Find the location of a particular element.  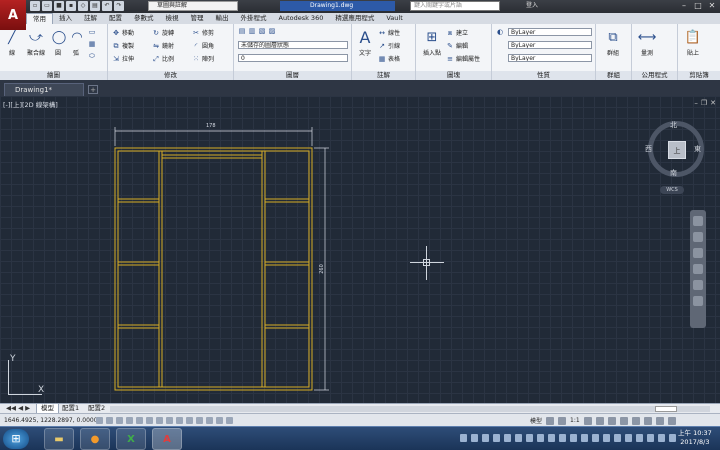

utilities-panel-title: 公用程式 is located at coordinates (654, 75).